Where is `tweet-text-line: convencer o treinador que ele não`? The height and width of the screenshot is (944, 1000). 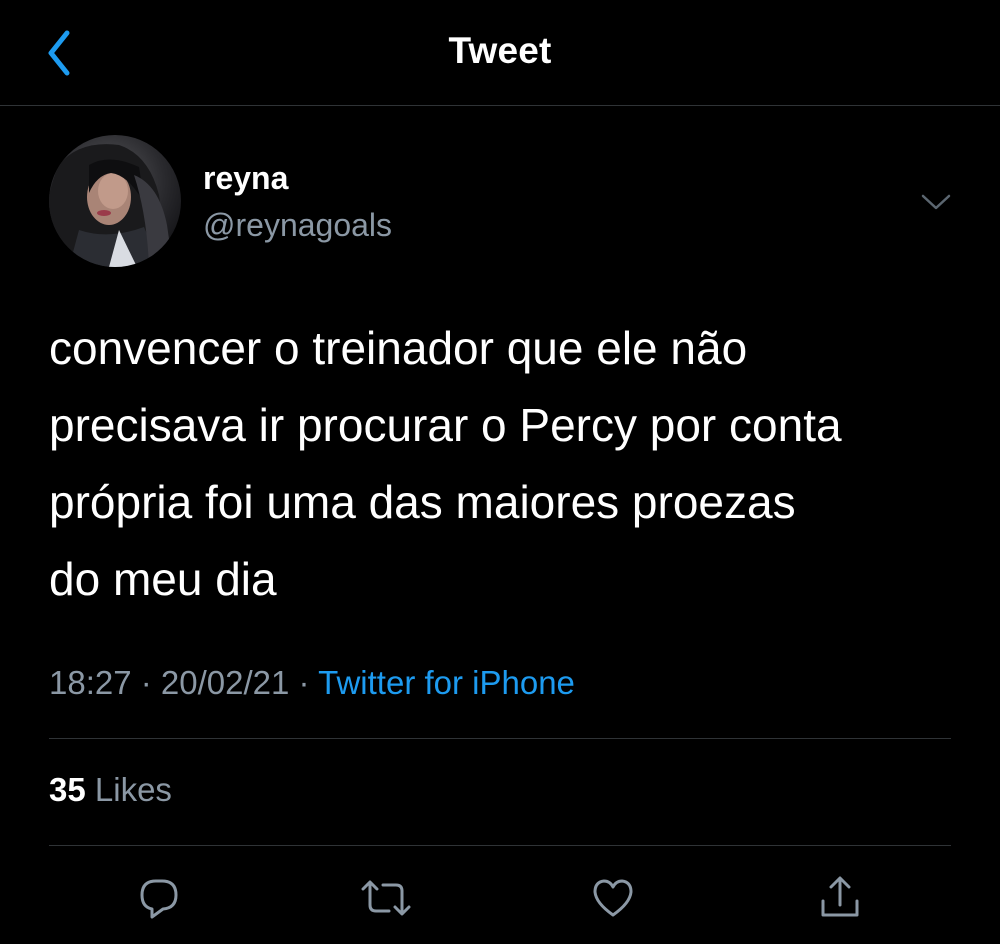 tweet-text-line: convencer o treinador que ele não is located at coordinates (398, 348).